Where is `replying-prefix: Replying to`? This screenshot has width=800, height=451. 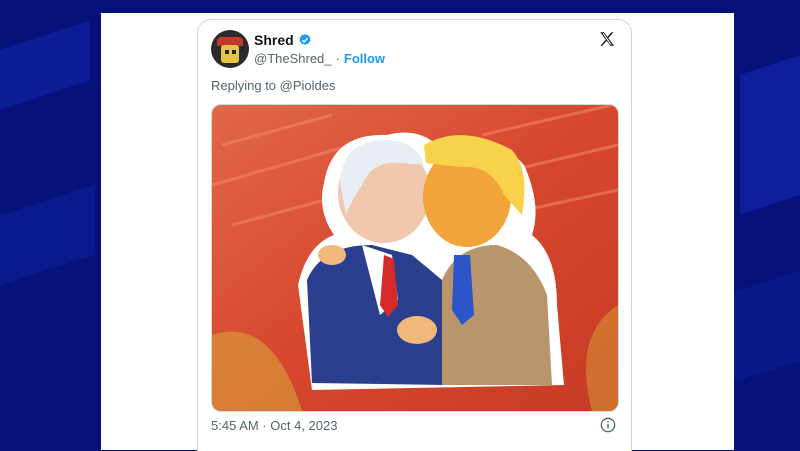 replying-prefix: Replying to is located at coordinates (244, 85).